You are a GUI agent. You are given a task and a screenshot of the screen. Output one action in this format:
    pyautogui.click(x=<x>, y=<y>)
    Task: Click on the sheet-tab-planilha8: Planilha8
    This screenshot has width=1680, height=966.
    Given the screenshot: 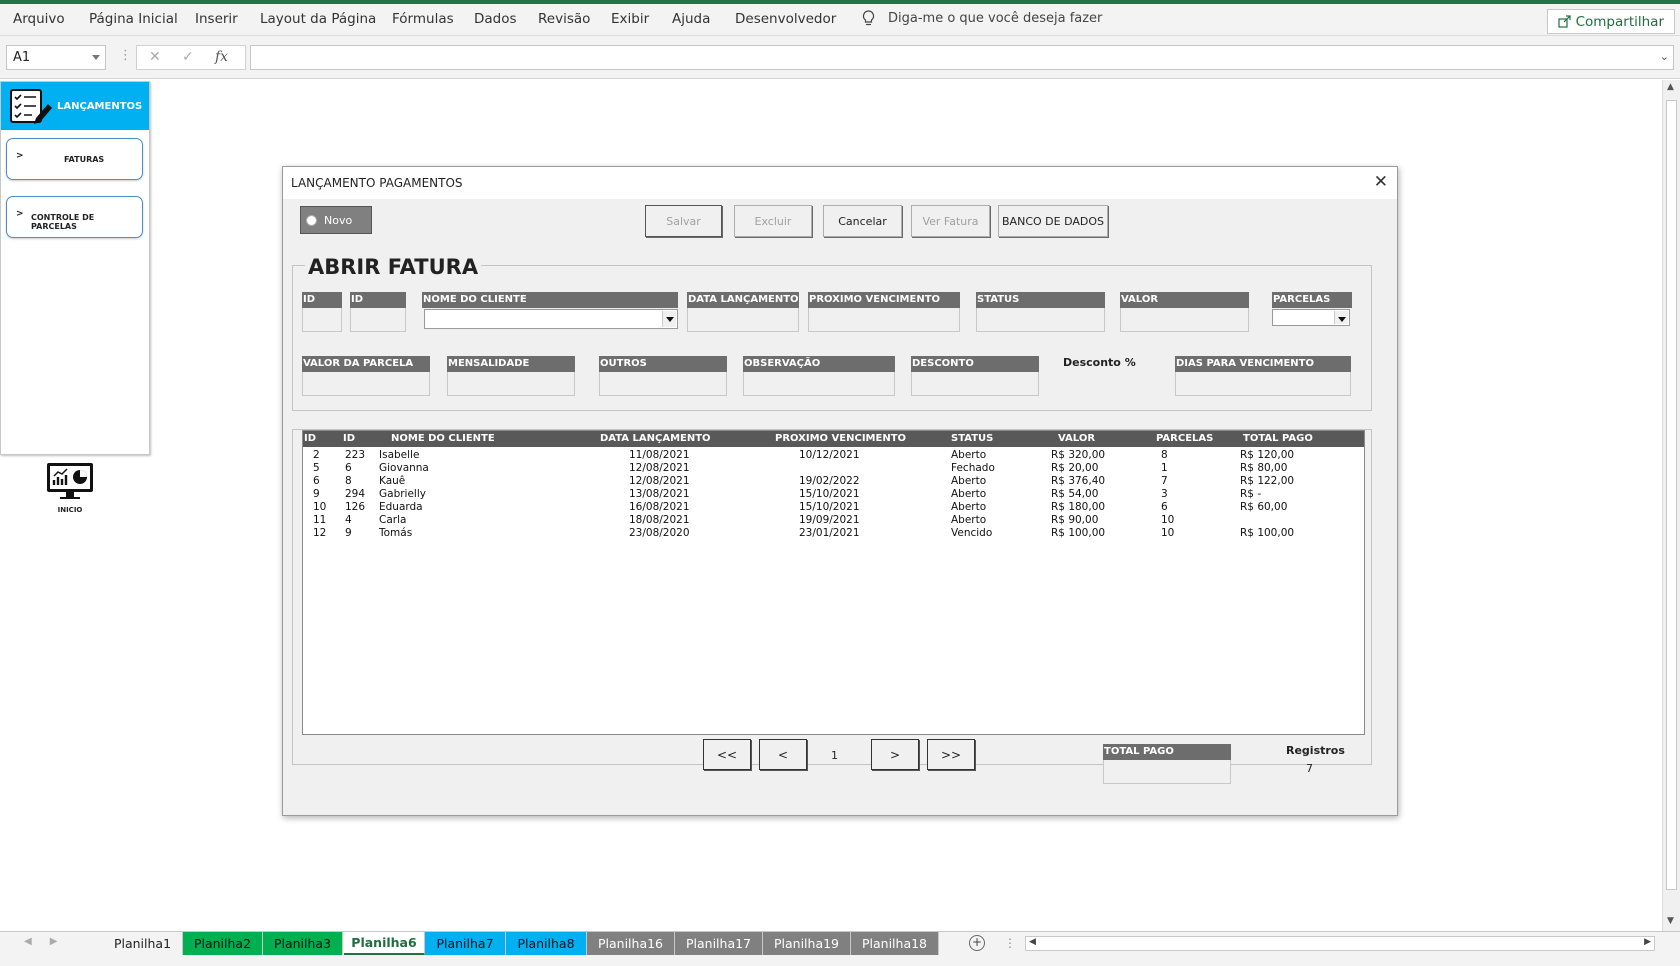 What is the action you would take?
    pyautogui.click(x=546, y=943)
    